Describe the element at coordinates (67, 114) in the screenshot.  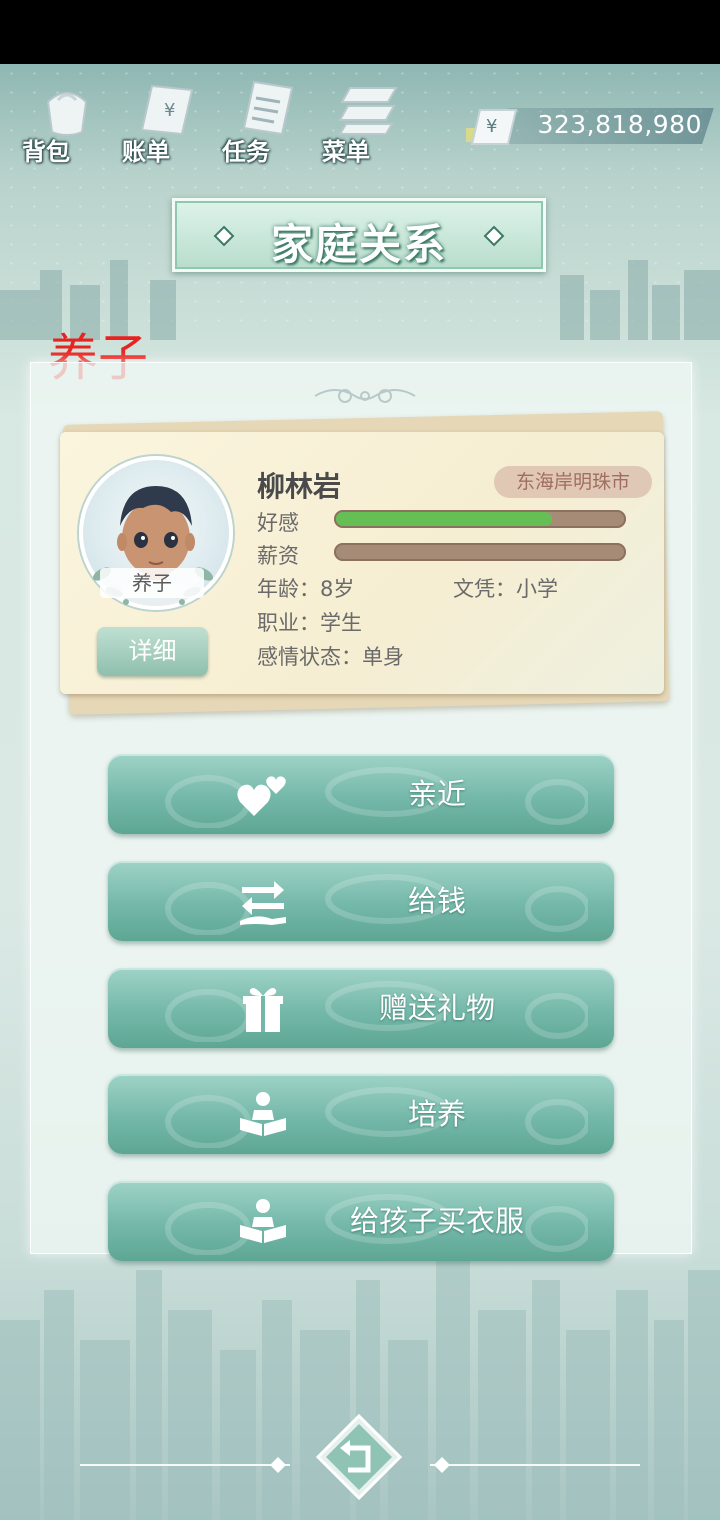
I see `bag-icon` at that location.